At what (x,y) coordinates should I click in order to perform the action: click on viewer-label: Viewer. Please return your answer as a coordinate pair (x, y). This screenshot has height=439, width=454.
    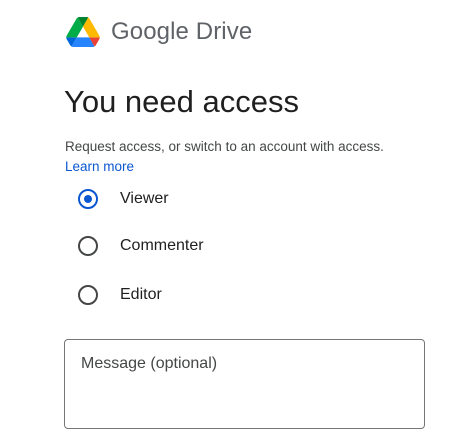
    Looking at the image, I should click on (144, 198).